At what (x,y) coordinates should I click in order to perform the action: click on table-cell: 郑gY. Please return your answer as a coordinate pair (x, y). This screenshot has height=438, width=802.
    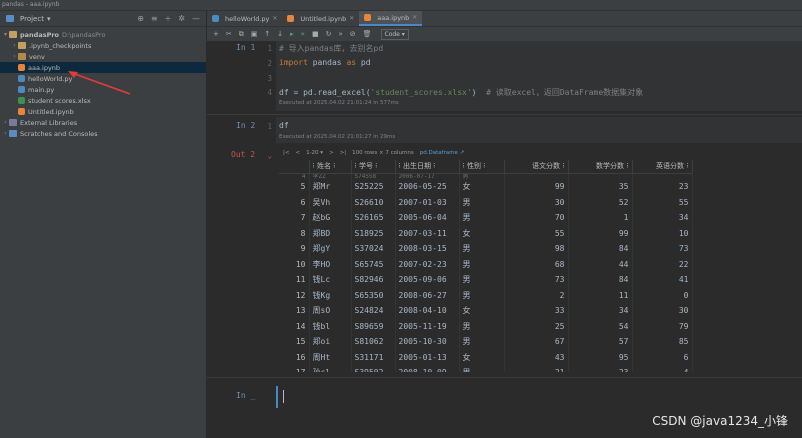
    Looking at the image, I should click on (330, 249).